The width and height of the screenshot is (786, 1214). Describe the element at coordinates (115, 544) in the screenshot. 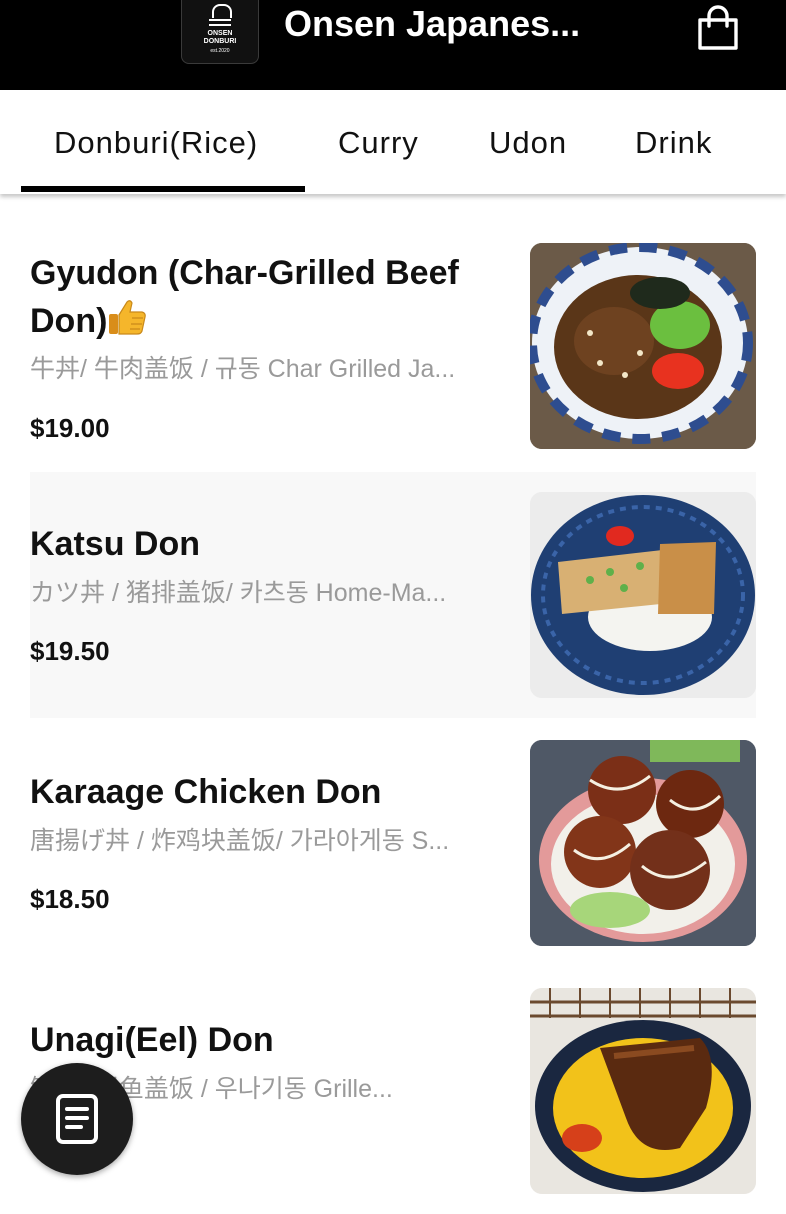

I see `item-name: Katsu Don` at that location.